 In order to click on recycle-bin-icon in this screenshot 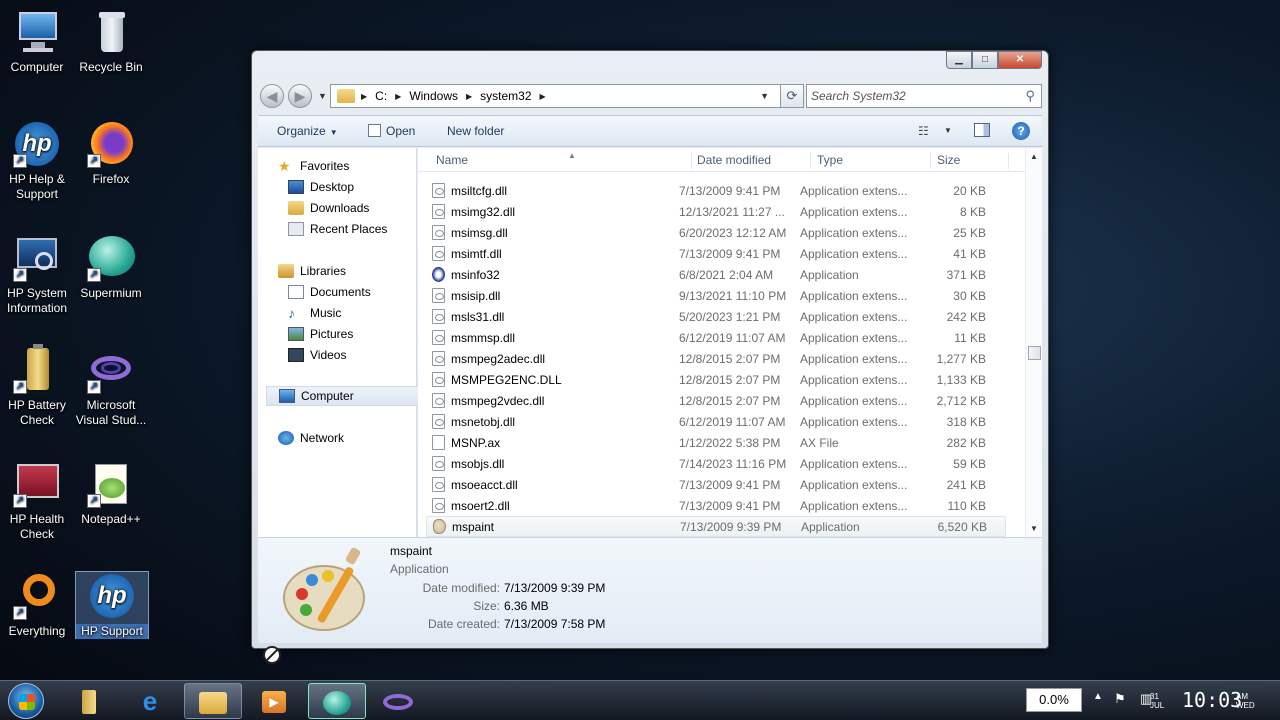, I will do `click(111, 32)`.